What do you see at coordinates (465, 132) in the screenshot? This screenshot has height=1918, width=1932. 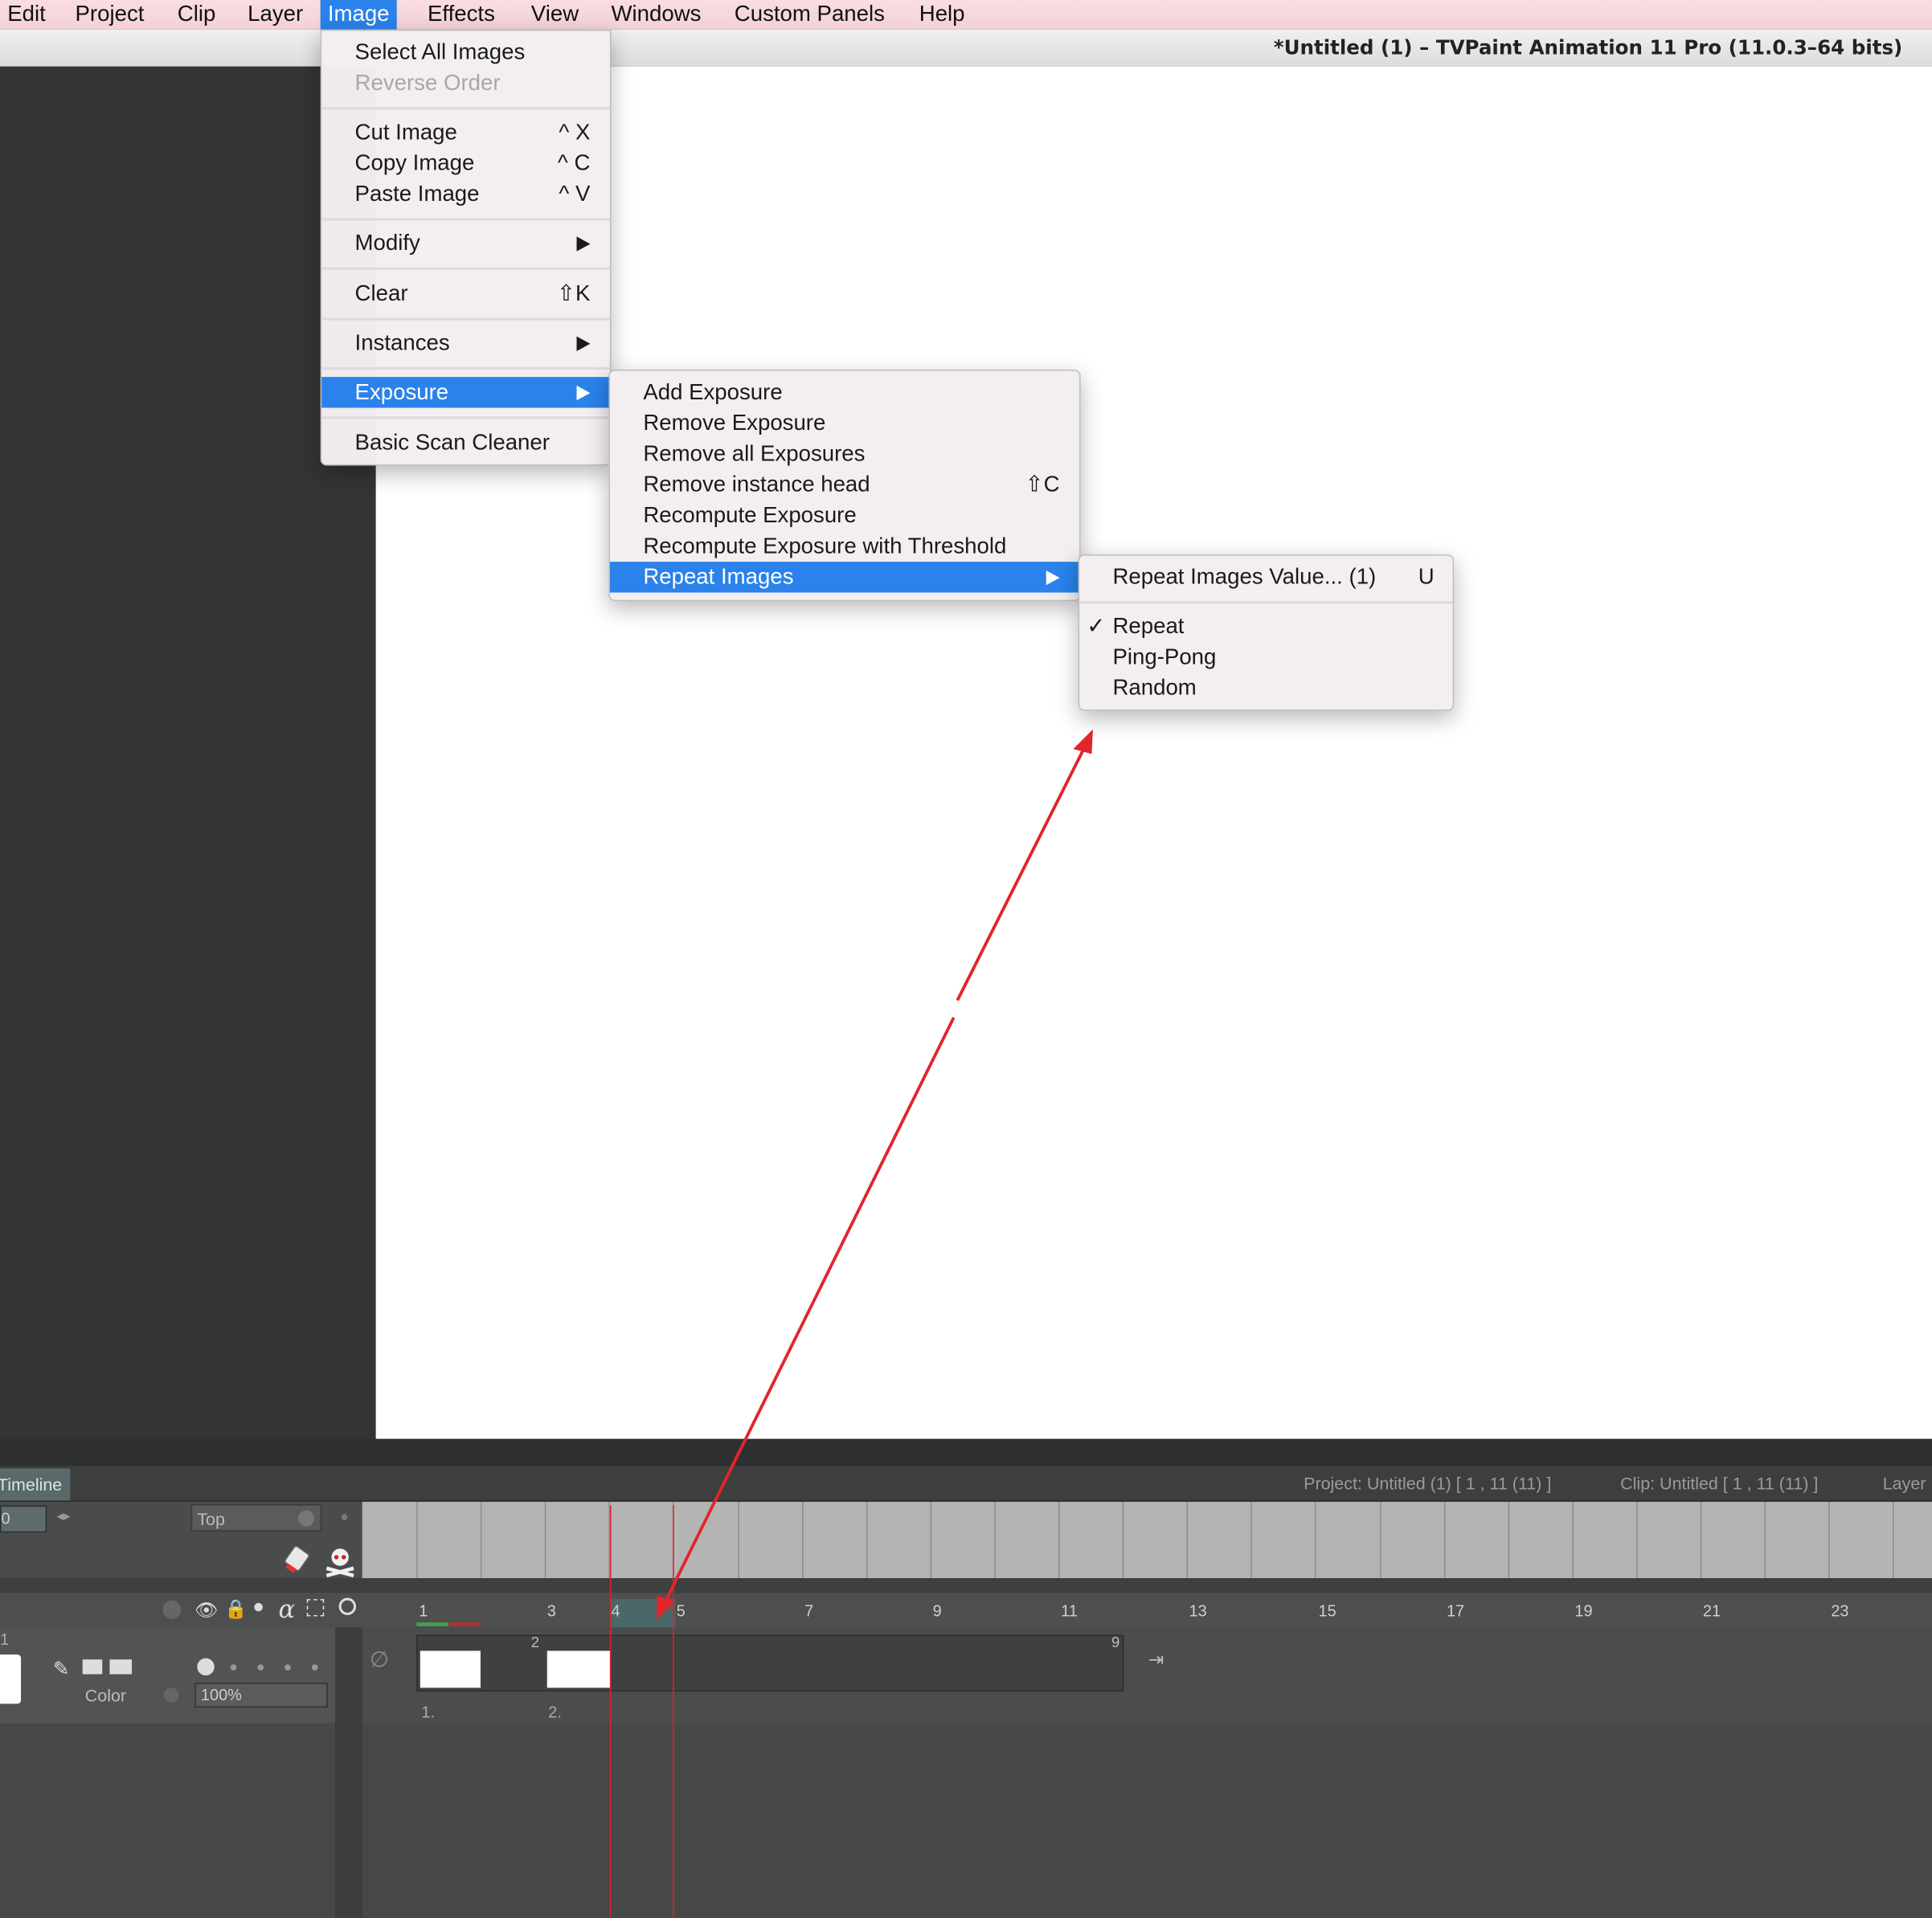 I see `cut-image-item: Cut Image ^ X` at bounding box center [465, 132].